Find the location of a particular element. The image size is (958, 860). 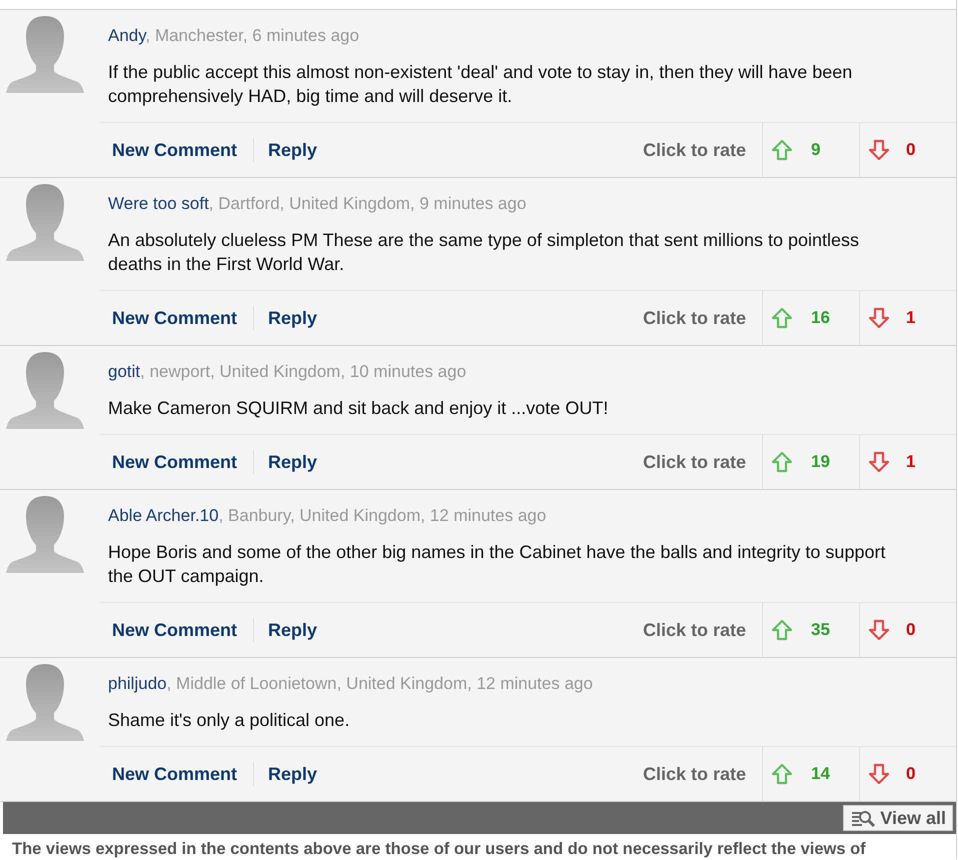

comment-byline: philjudo, Middle of Loonietown, United Kingdom, 12 minutes ago is located at coordinates (351, 684).